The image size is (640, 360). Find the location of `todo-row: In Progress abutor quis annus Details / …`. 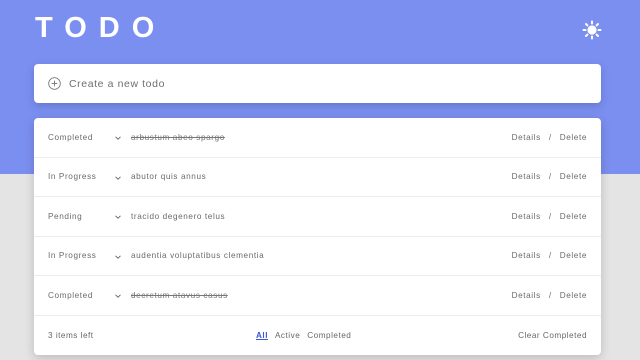

todo-row: In Progress abutor quis annus Details / … is located at coordinates (317, 177).